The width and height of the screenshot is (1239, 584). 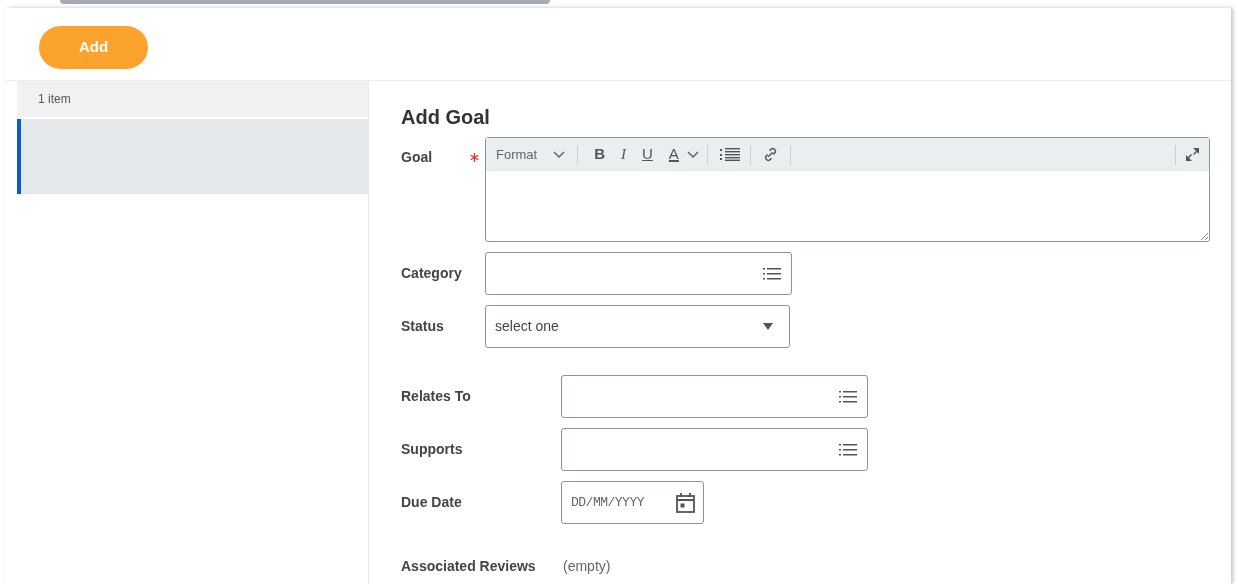 What do you see at coordinates (1204, 236) in the screenshot?
I see `resize-handle-icon` at bounding box center [1204, 236].